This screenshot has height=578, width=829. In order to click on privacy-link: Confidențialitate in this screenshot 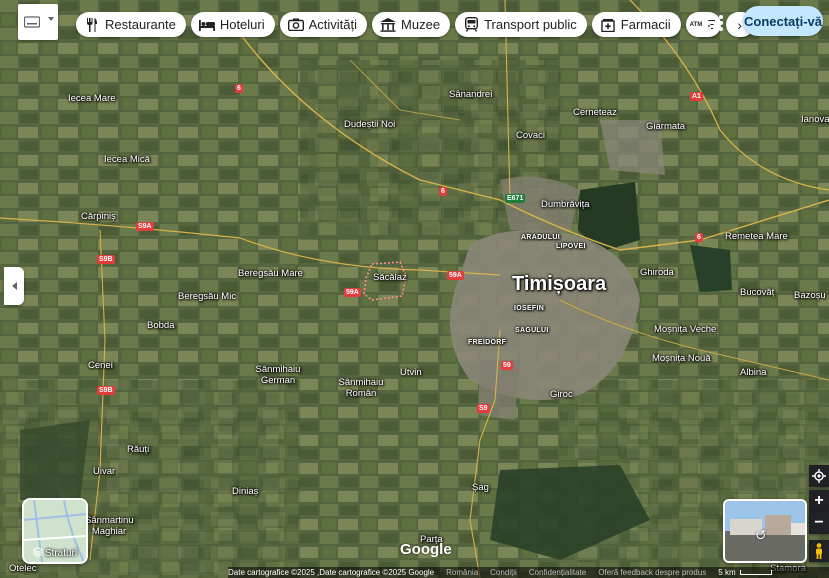, I will do `click(557, 572)`.